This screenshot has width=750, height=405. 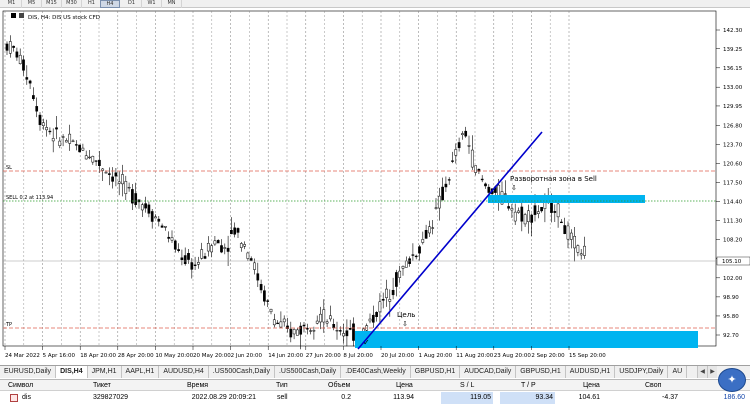 What do you see at coordinates (282, 397) in the screenshot?
I see `trade-type: sell` at bounding box center [282, 397].